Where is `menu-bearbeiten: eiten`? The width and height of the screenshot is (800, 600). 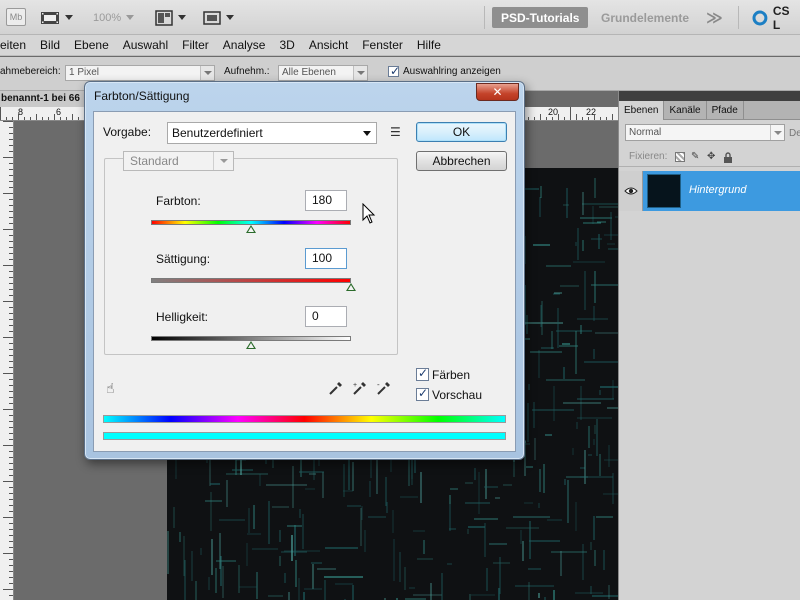 menu-bearbeiten: eiten is located at coordinates (16, 45).